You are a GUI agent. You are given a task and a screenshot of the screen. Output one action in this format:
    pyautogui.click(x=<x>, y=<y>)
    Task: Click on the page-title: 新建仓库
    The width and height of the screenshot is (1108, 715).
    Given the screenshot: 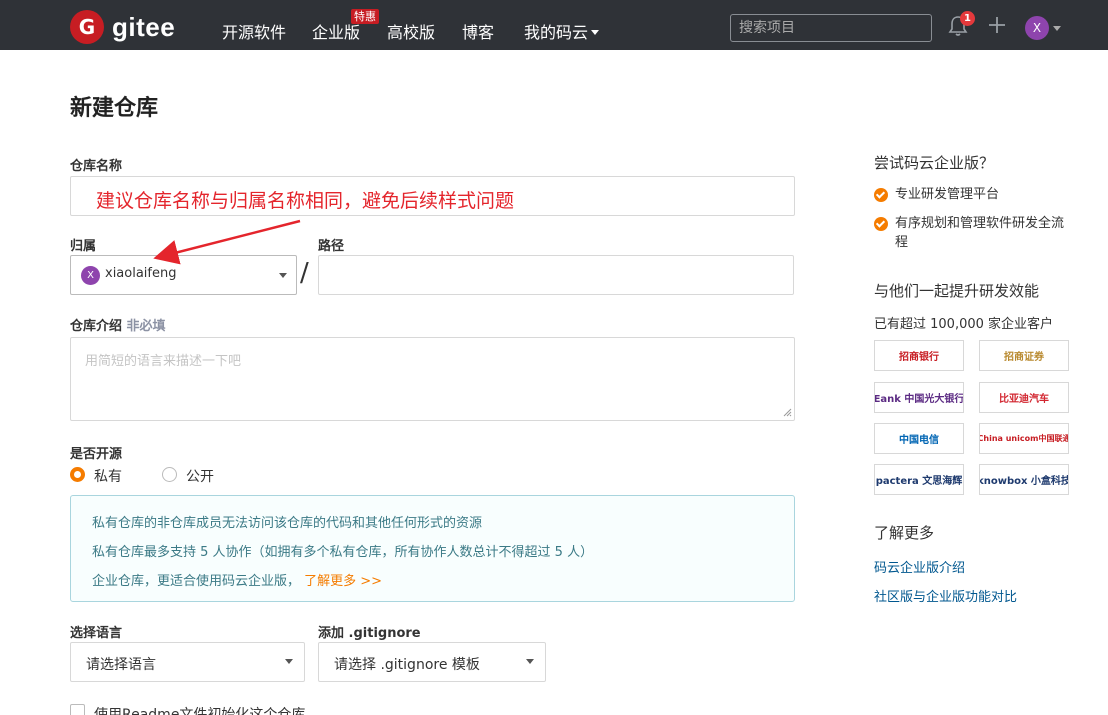 What is the action you would take?
    pyautogui.click(x=114, y=108)
    